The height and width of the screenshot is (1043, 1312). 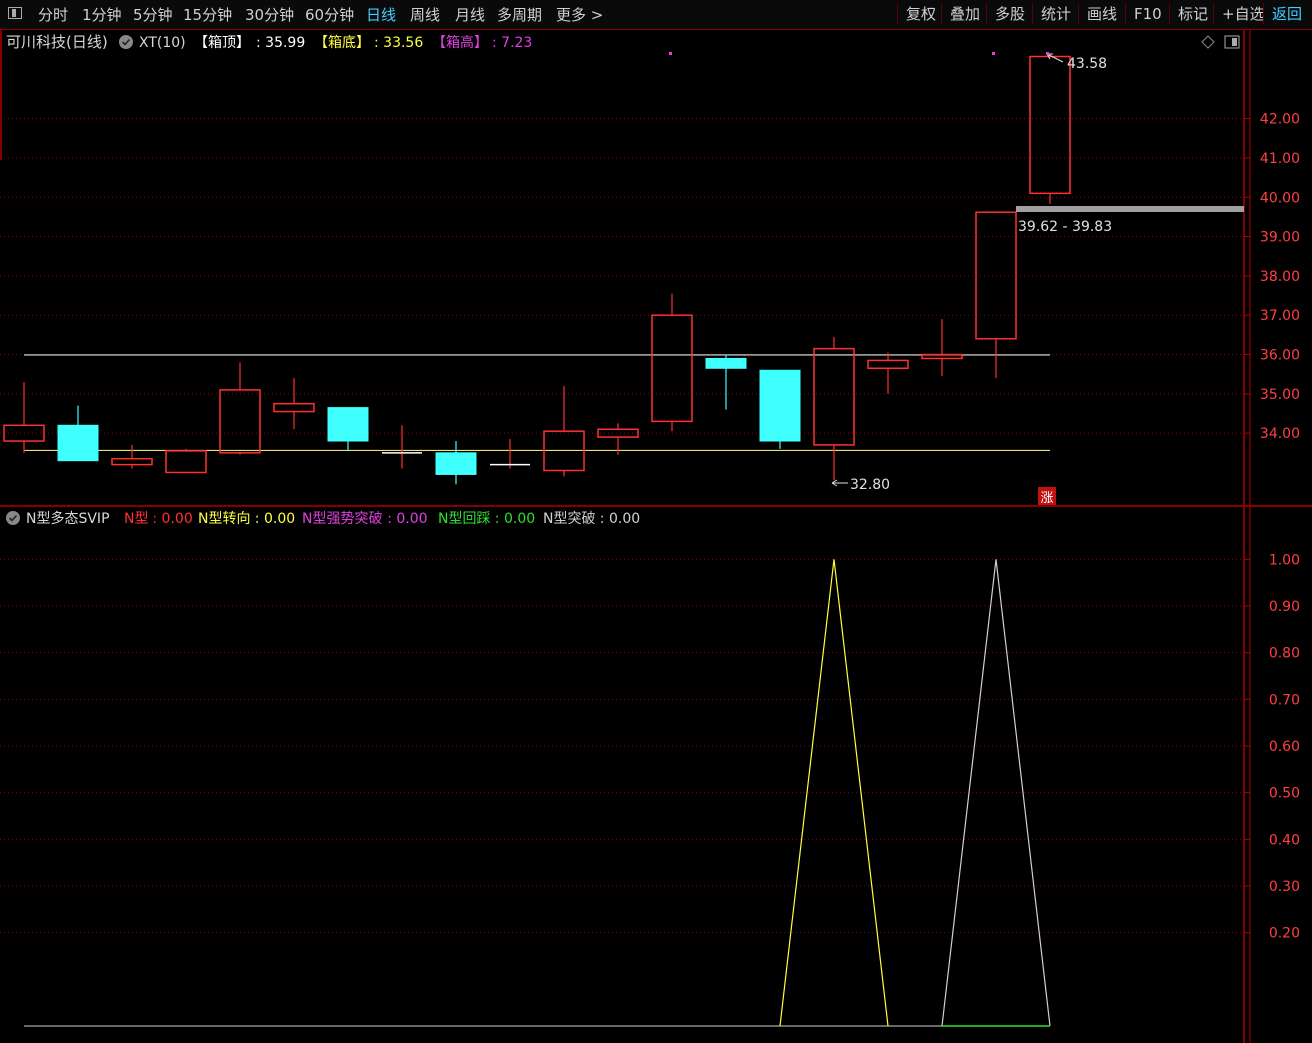 What do you see at coordinates (1192, 14) in the screenshot?
I see `toolbar-button-6: 标记` at bounding box center [1192, 14].